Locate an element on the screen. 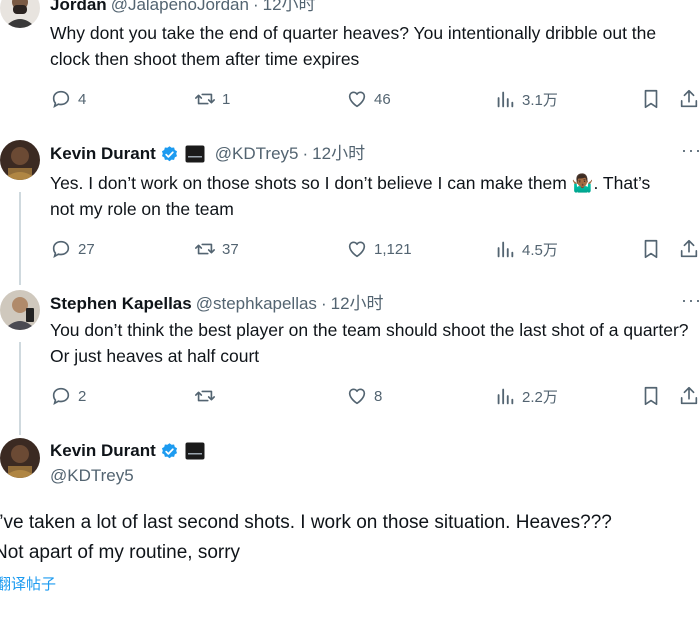  reply-button: 4 is located at coordinates (68, 99).